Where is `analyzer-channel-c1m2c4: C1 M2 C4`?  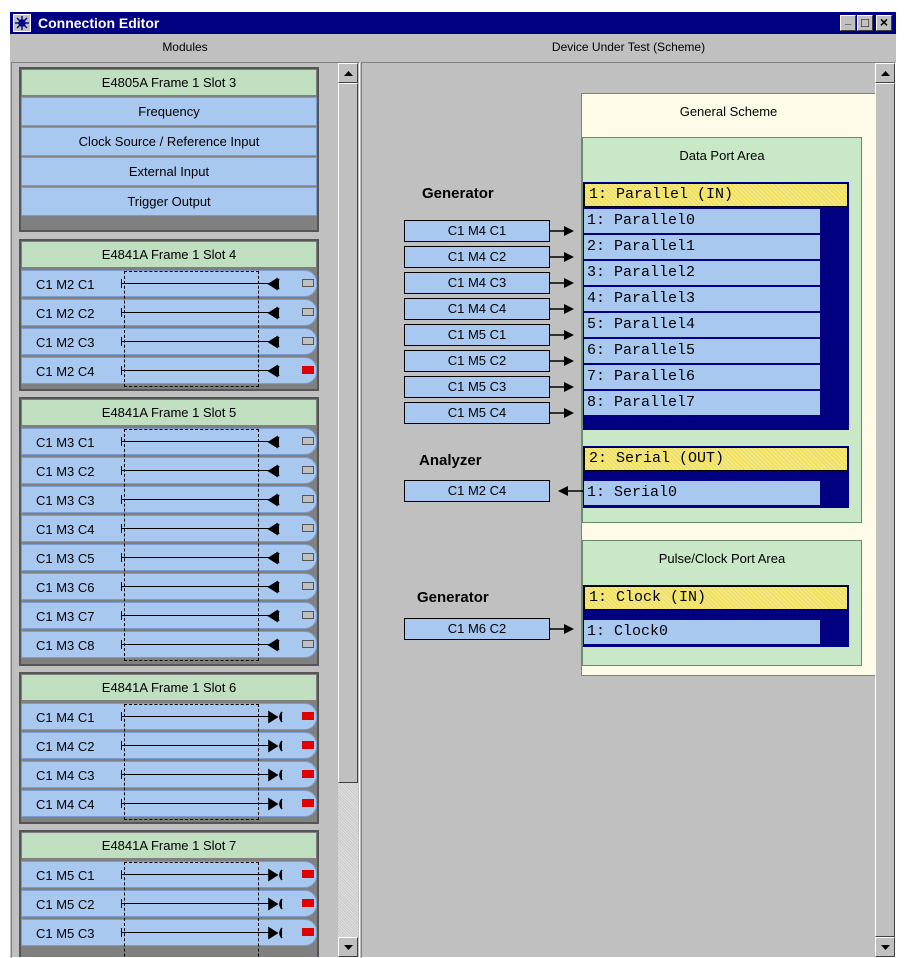 analyzer-channel-c1m2c4: C1 M2 C4 is located at coordinates (477, 491).